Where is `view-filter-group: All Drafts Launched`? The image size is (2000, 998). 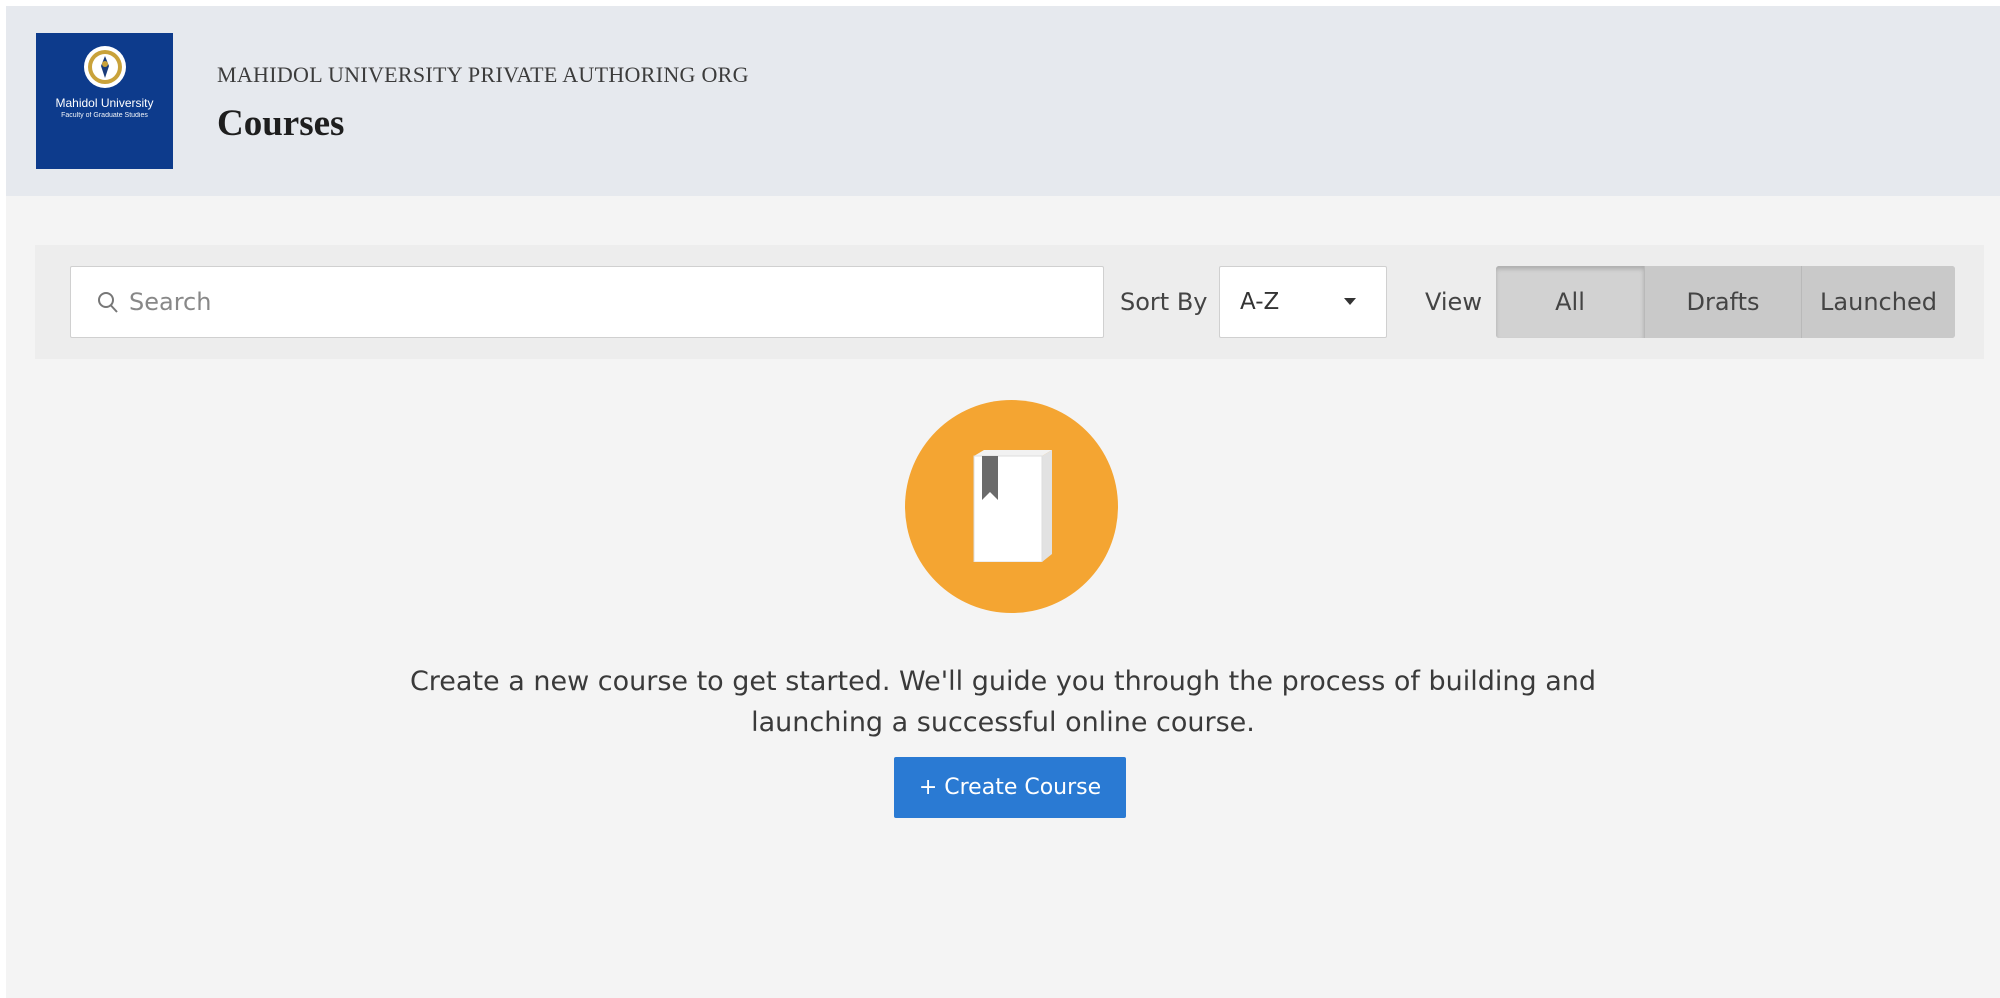 view-filter-group: All Drafts Launched is located at coordinates (1725, 302).